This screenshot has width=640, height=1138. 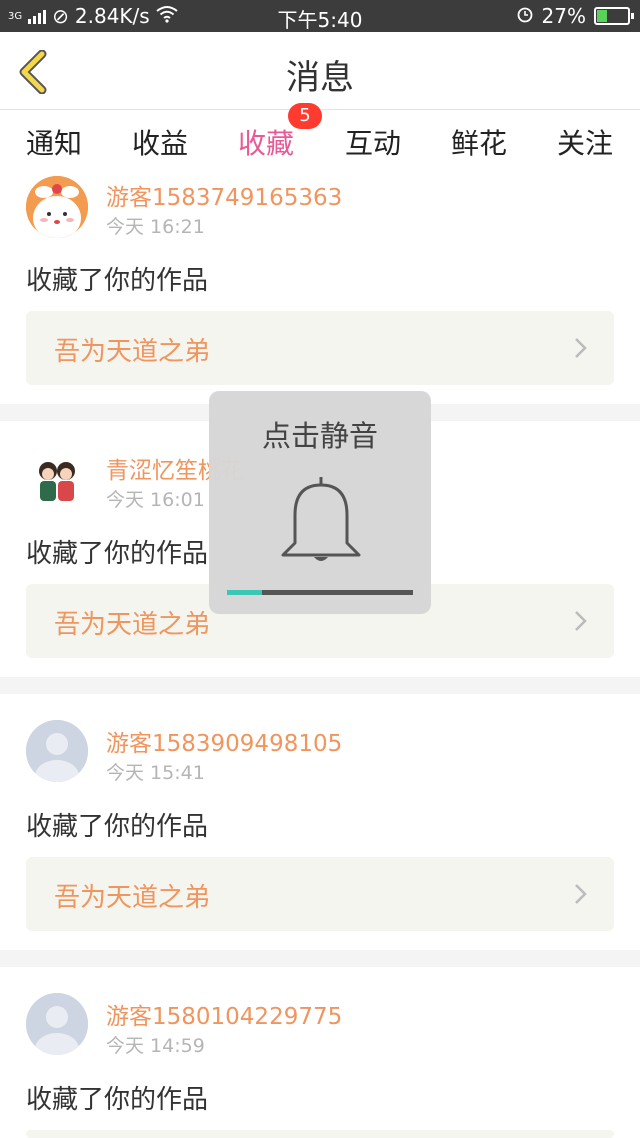 What do you see at coordinates (614, 16) in the screenshot?
I see `battery-icon` at bounding box center [614, 16].